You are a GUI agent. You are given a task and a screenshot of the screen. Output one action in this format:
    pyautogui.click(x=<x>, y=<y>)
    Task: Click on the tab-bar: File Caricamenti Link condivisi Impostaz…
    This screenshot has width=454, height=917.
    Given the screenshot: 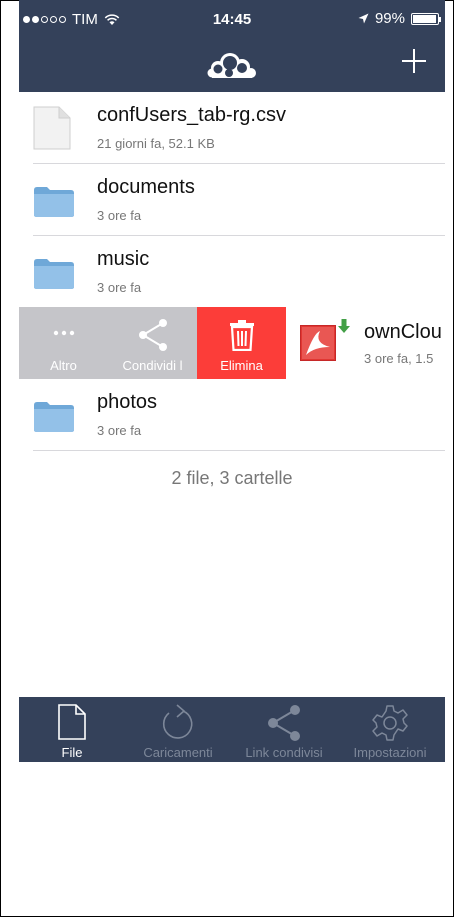 What is the action you would take?
    pyautogui.click(x=232, y=729)
    